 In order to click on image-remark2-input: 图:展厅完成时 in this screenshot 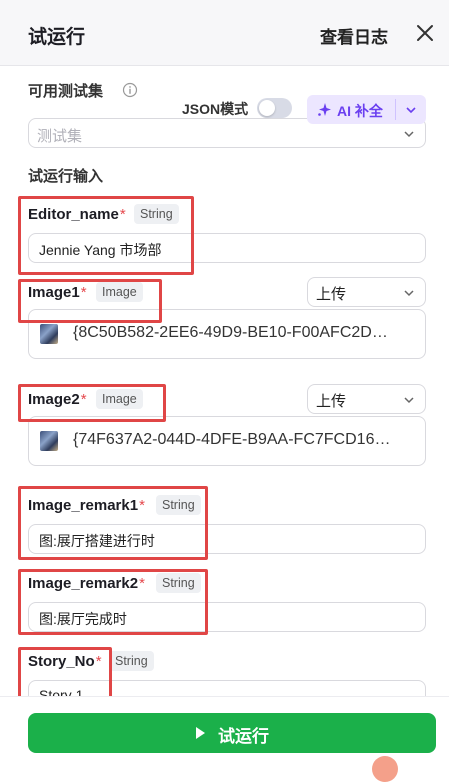, I will do `click(227, 617)`.